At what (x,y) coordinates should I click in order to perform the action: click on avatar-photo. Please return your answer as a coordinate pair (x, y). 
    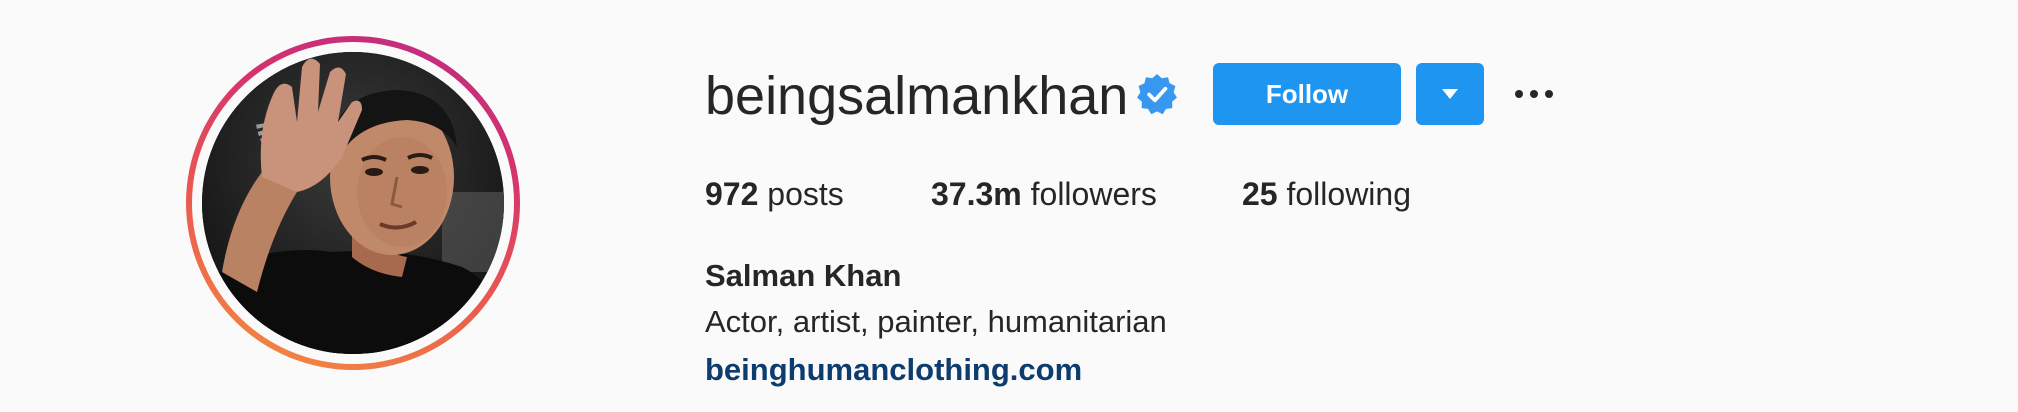
    Looking at the image, I should click on (353, 203).